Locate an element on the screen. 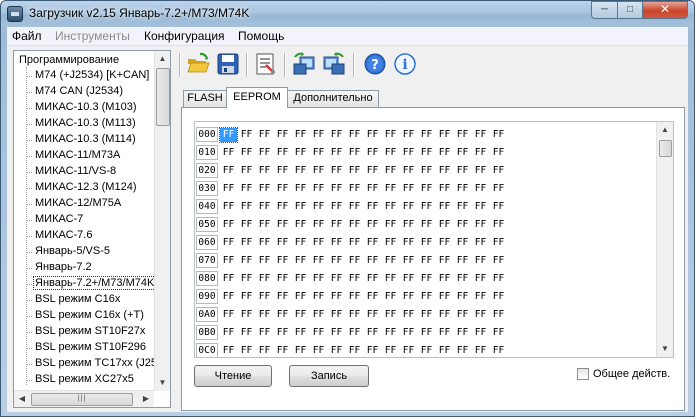  tree-item: Январь-5/VS-5 is located at coordinates (96, 252).